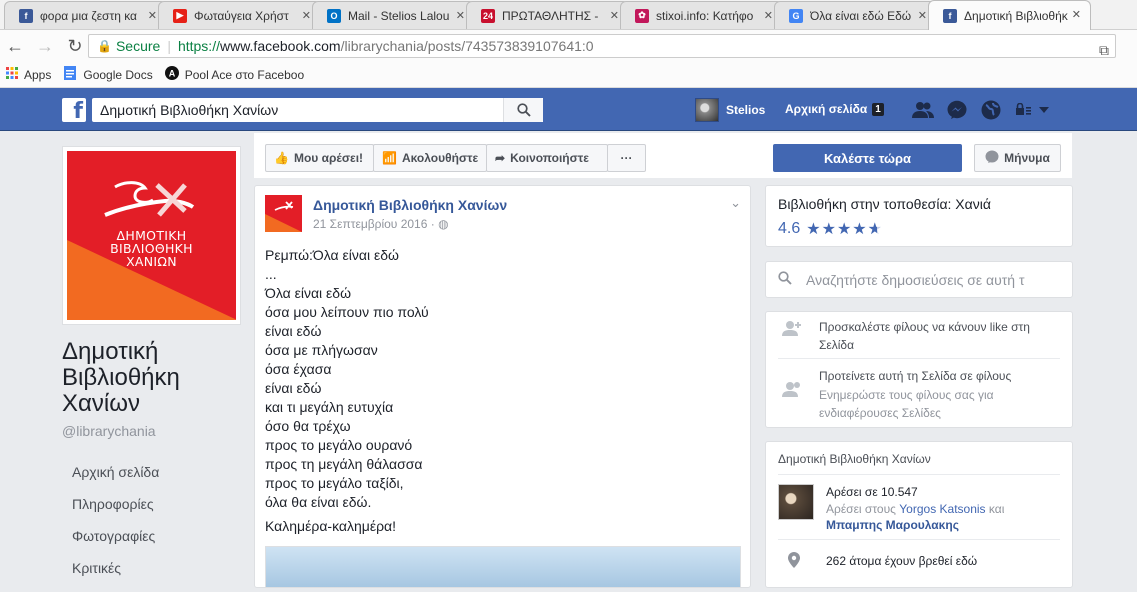 This screenshot has height=592, width=1137. Describe the element at coordinates (915, 279) in the screenshot. I see `post-search-placeholder: Αναζητήστε δημοσιεύσεις σε αυτή τ` at that location.